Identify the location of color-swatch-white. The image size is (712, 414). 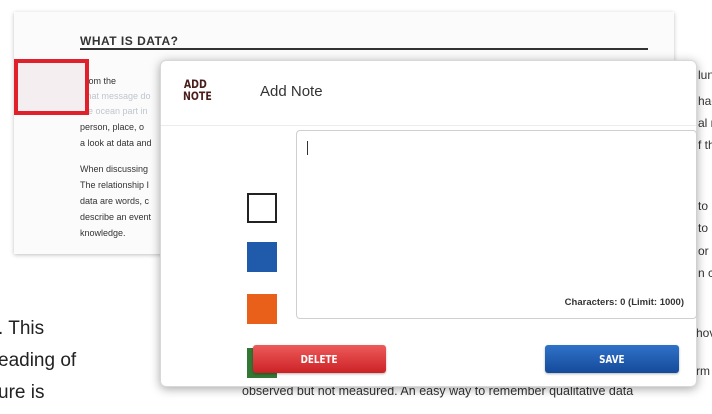
(262, 208).